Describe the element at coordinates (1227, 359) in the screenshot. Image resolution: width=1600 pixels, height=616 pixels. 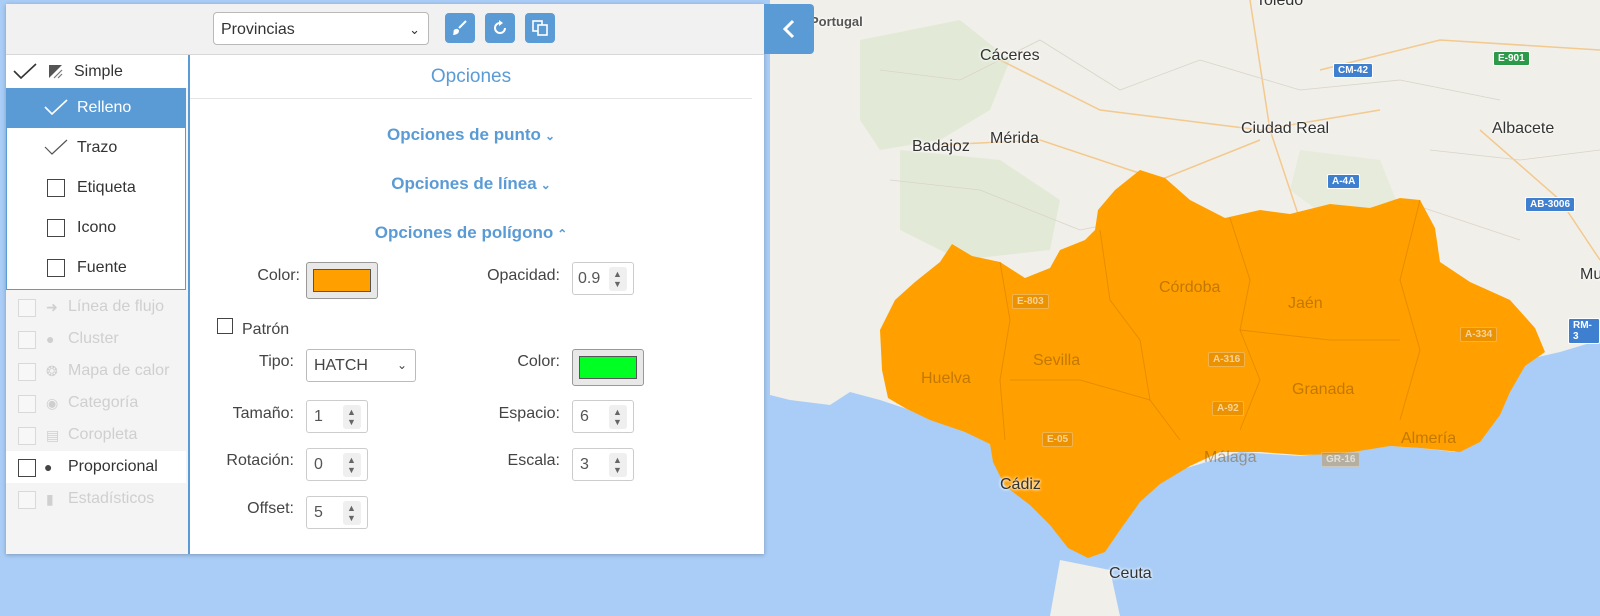
I see `road-a316: A-316` at that location.